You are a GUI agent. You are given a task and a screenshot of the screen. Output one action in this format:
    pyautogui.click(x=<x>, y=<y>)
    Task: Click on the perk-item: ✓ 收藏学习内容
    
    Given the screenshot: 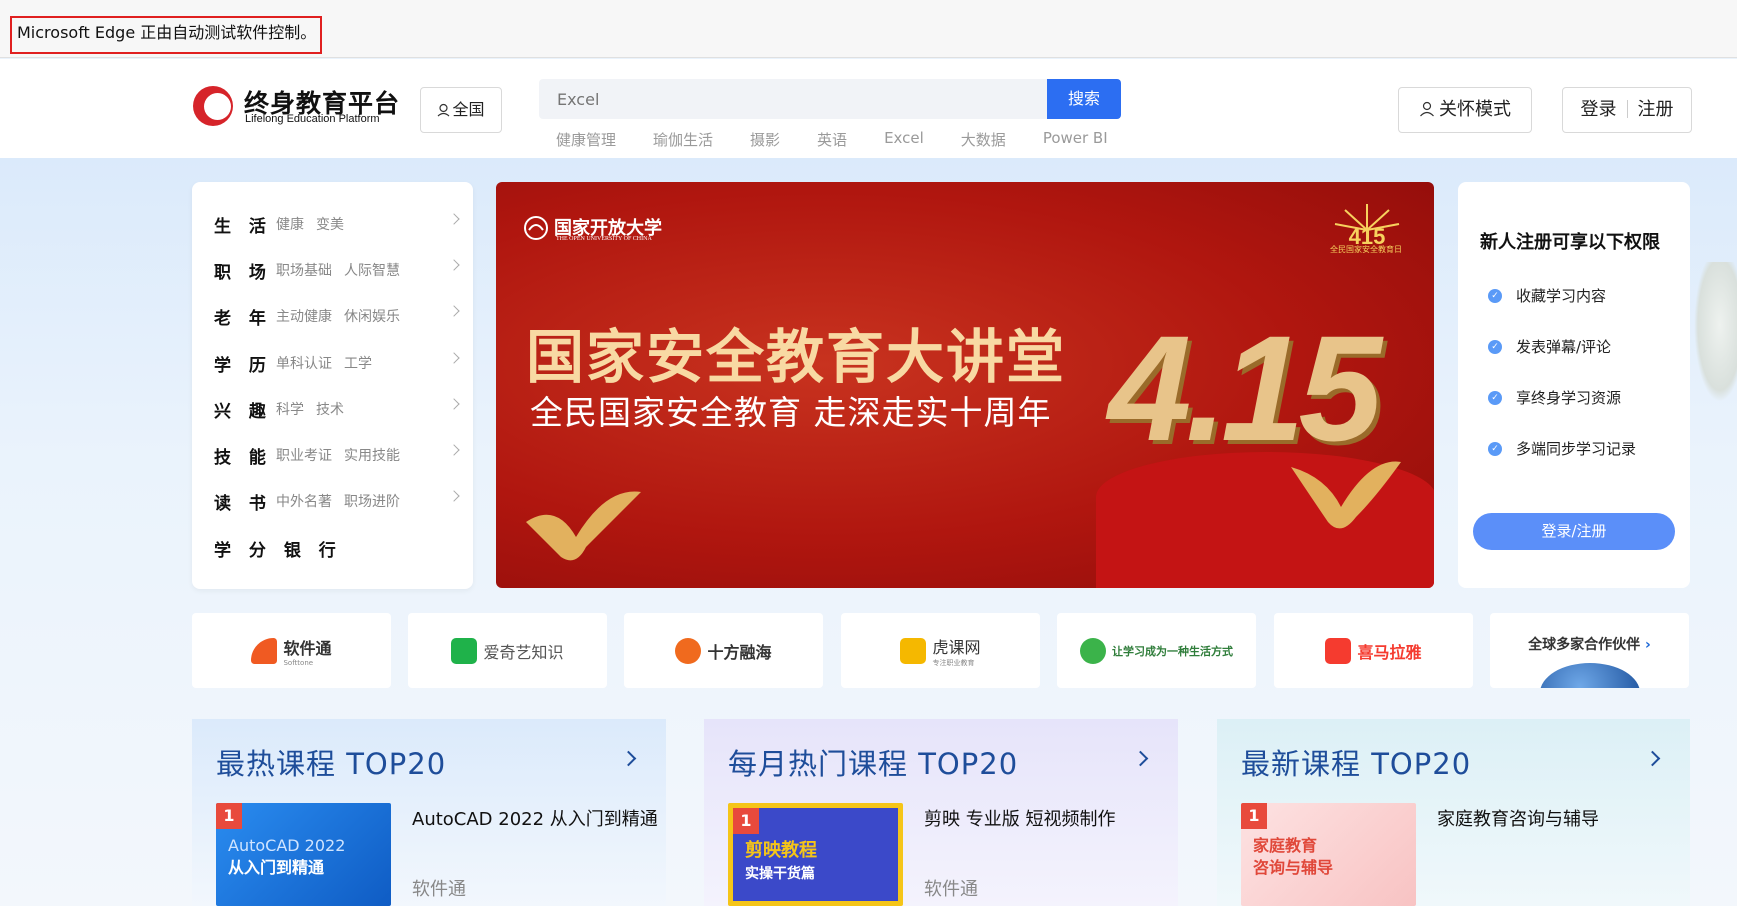 What is the action you would take?
    pyautogui.click(x=1547, y=295)
    